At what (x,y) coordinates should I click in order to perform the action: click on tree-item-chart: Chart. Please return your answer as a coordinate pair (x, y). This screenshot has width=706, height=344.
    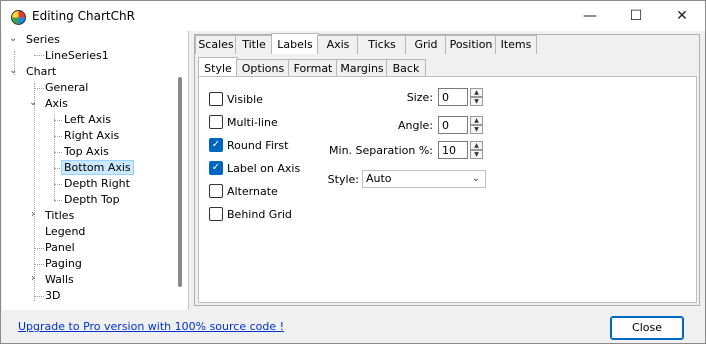
    Looking at the image, I should click on (41, 72).